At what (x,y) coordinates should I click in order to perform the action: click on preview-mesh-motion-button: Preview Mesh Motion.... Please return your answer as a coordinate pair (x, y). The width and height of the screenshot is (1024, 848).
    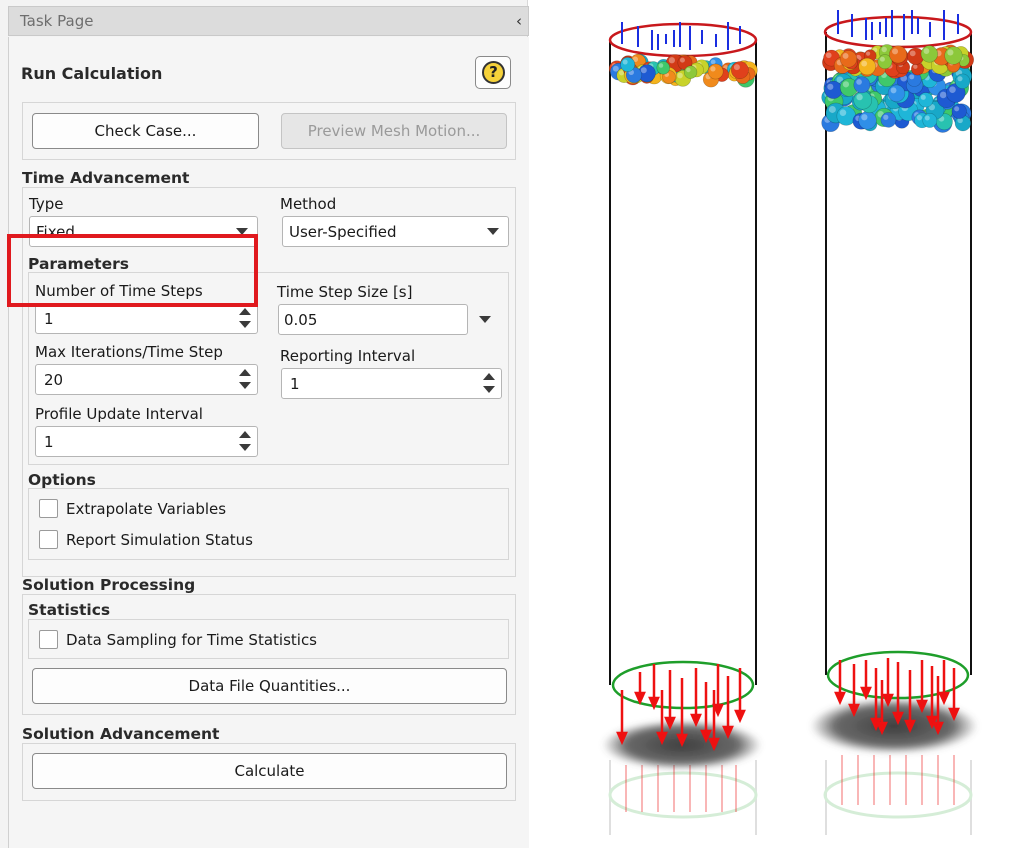
    Looking at the image, I should click on (394, 131).